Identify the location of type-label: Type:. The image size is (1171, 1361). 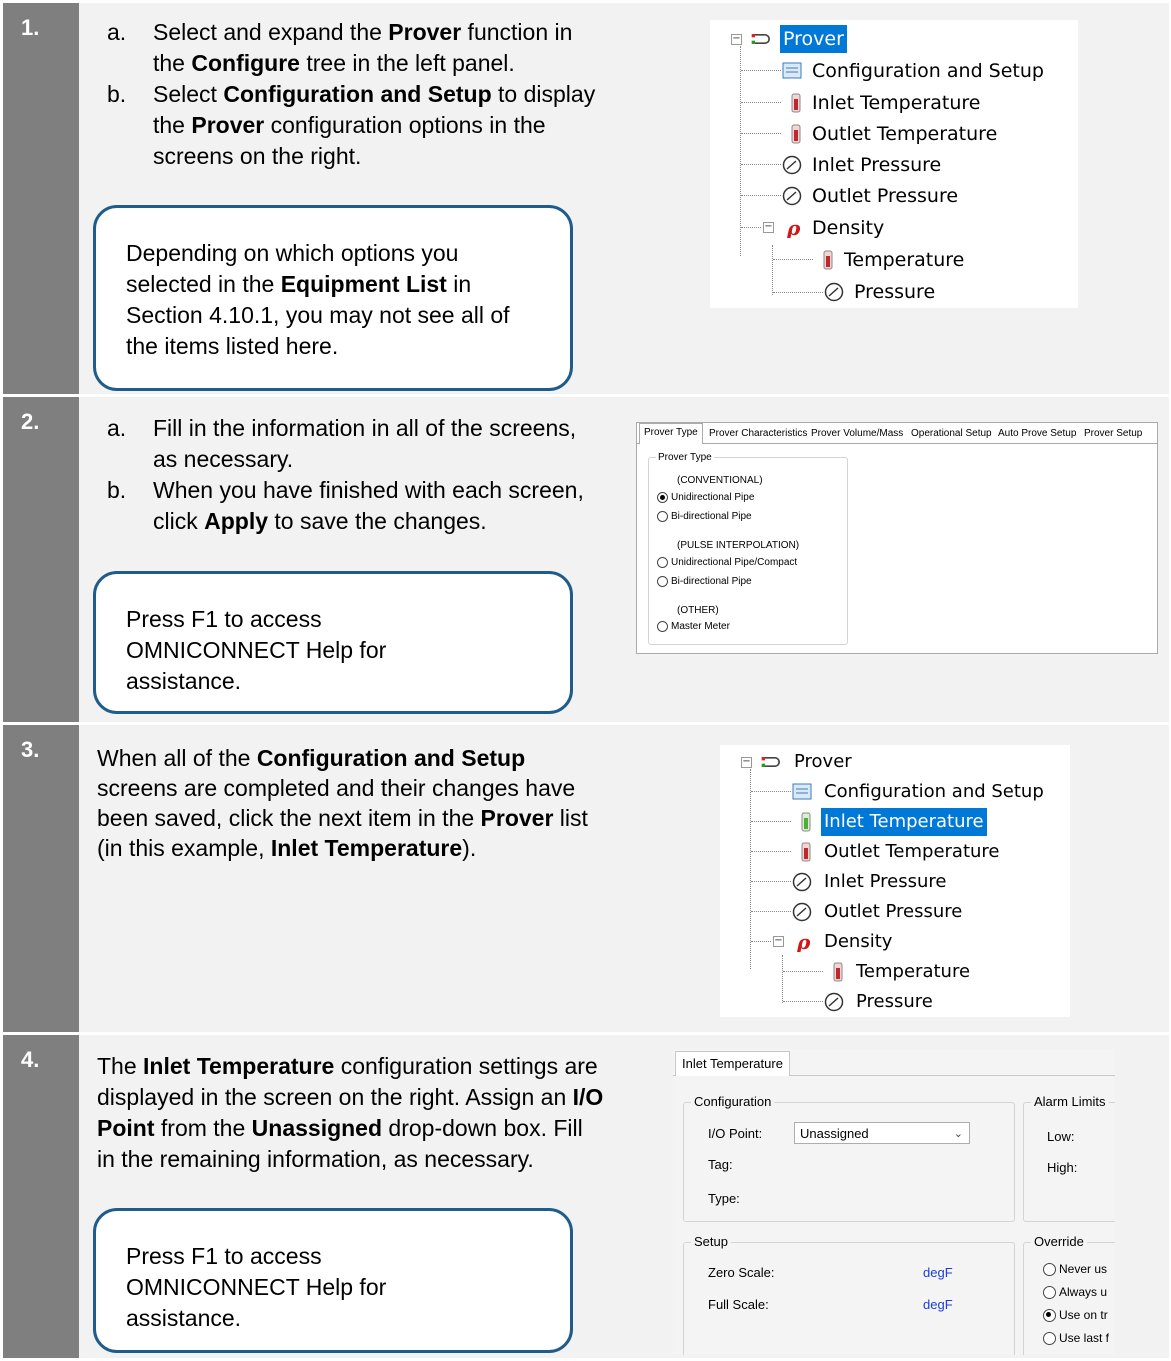
(724, 1198).